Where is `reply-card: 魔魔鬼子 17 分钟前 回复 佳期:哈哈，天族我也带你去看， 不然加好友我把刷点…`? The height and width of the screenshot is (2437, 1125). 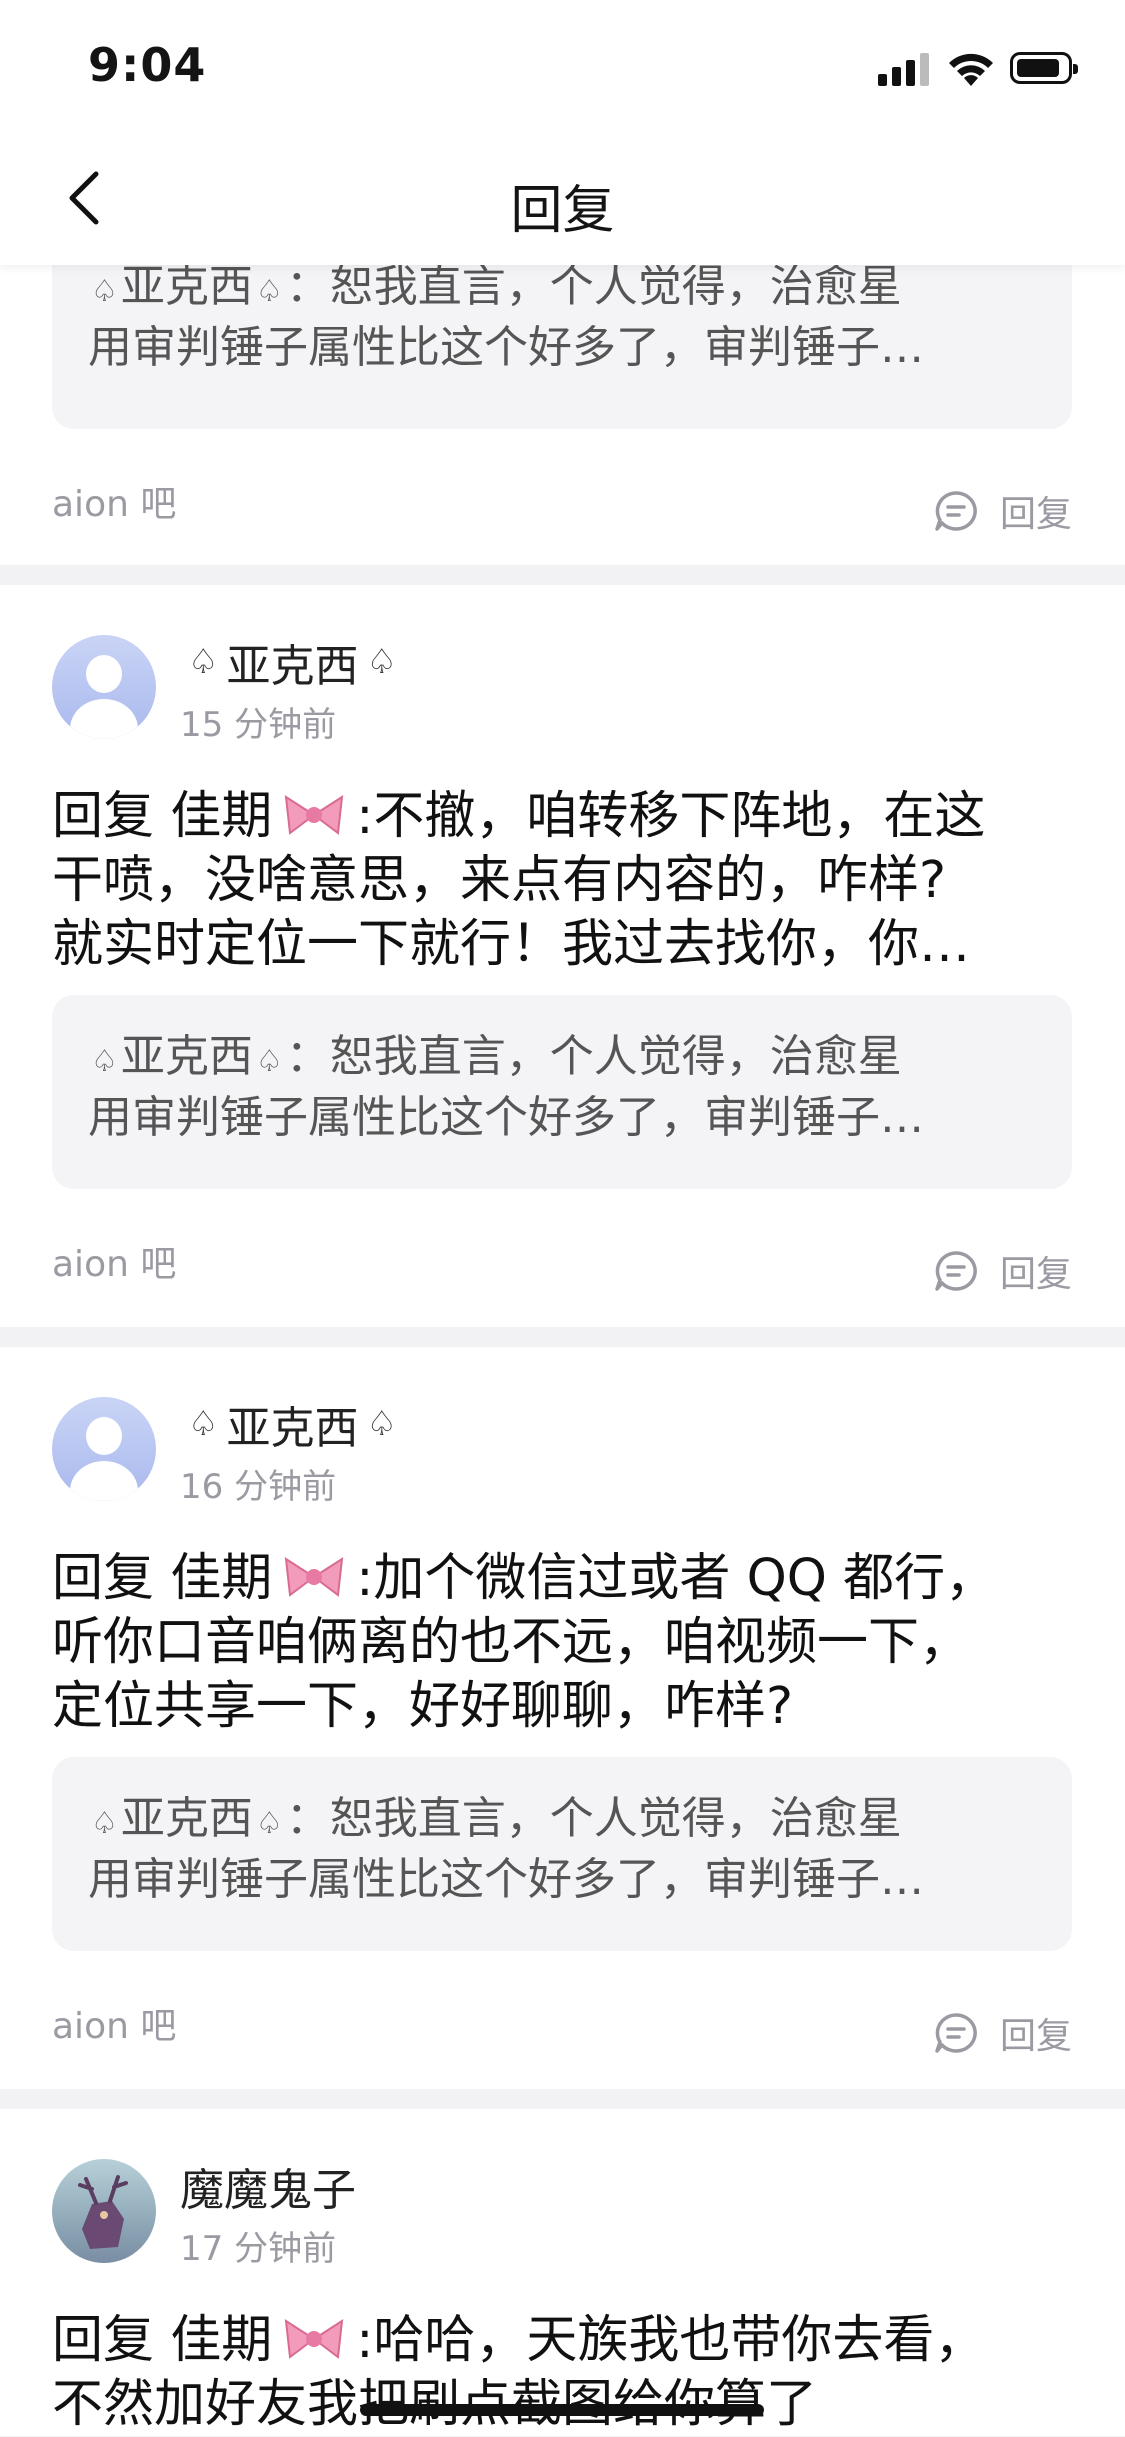
reply-card: 魔魔鬼子 17 分钟前 回复 佳期:哈哈，天族我也带你去看， 不然加好友我把刷点… is located at coordinates (562, 2272).